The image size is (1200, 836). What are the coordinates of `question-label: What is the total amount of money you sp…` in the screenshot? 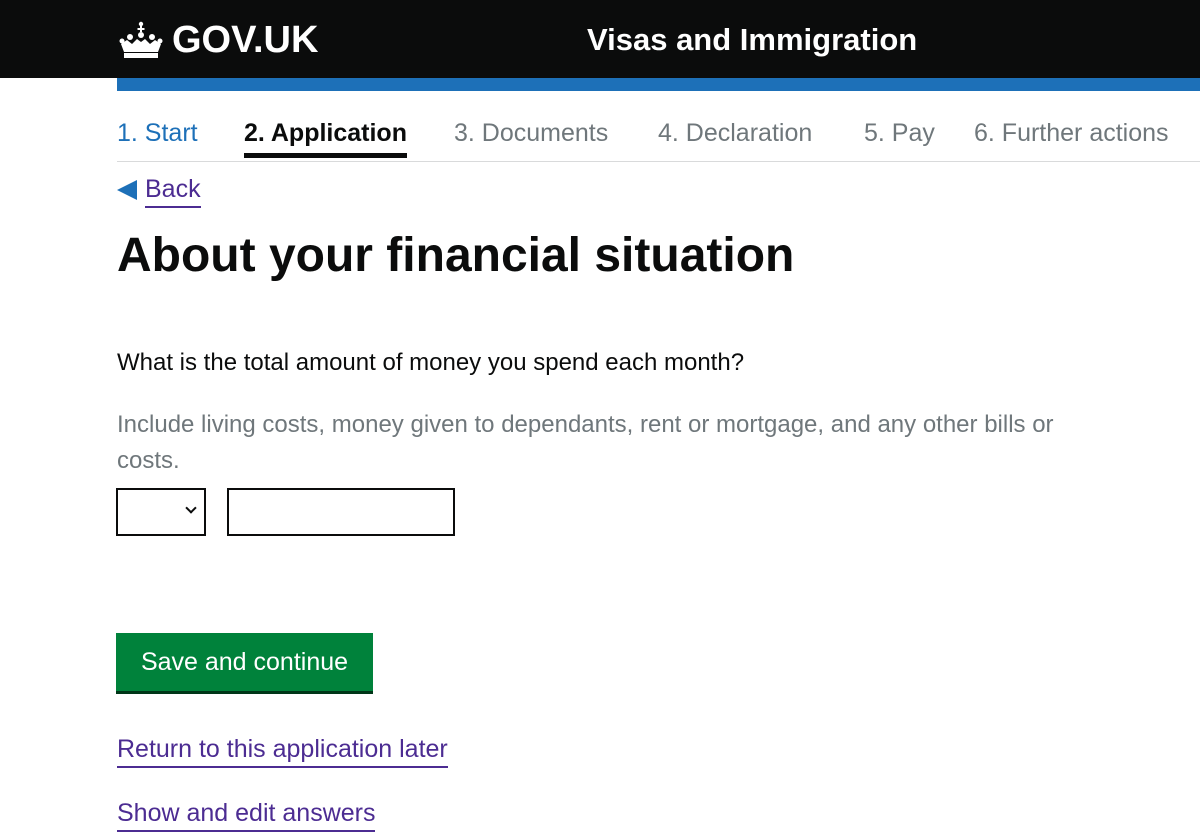 It's located at (431, 362).